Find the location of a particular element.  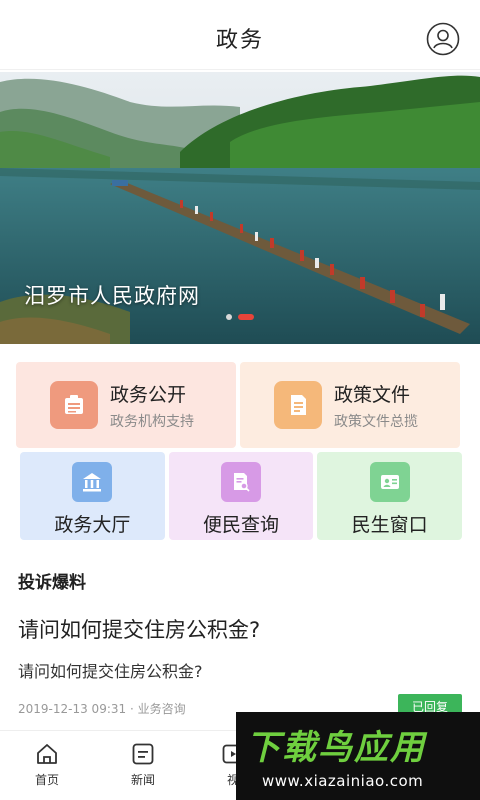

tab-label: 新闻 is located at coordinates (142, 780).